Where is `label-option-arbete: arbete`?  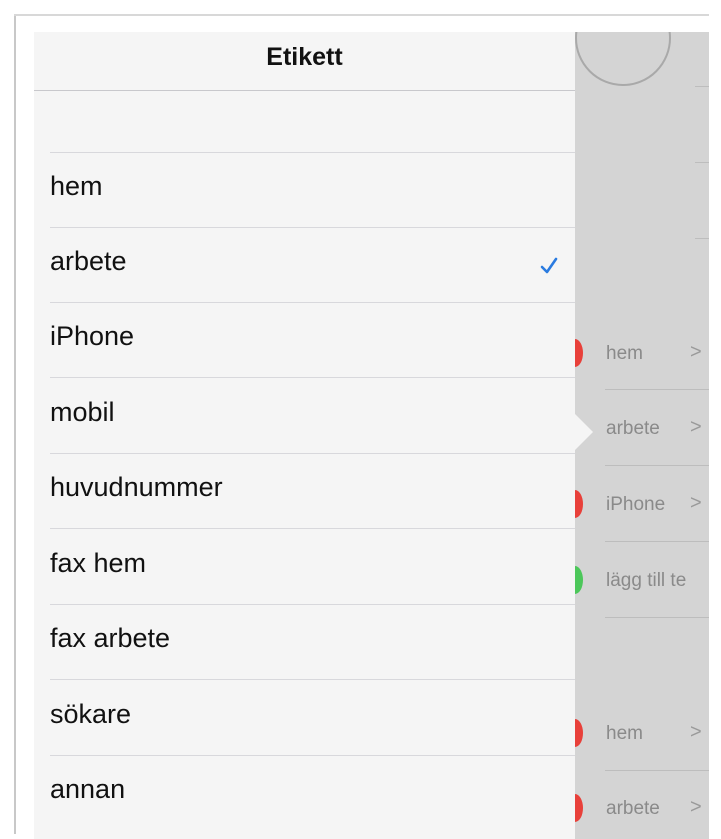 label-option-arbete: arbete is located at coordinates (312, 265).